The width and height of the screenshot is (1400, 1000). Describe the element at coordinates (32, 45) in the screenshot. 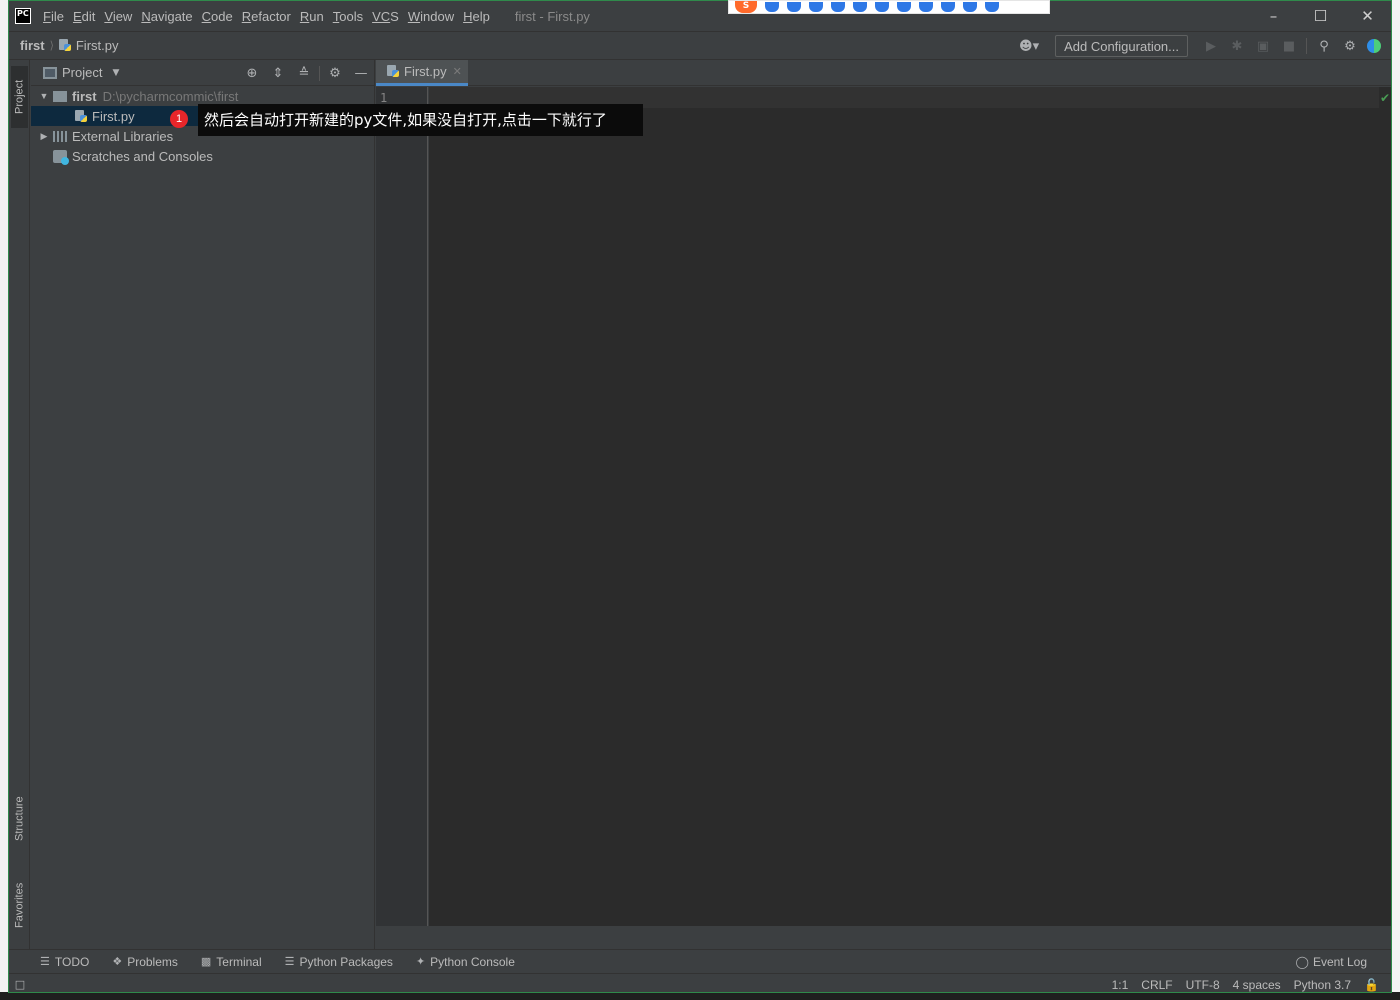

I see `breadcrumb-project: first` at that location.